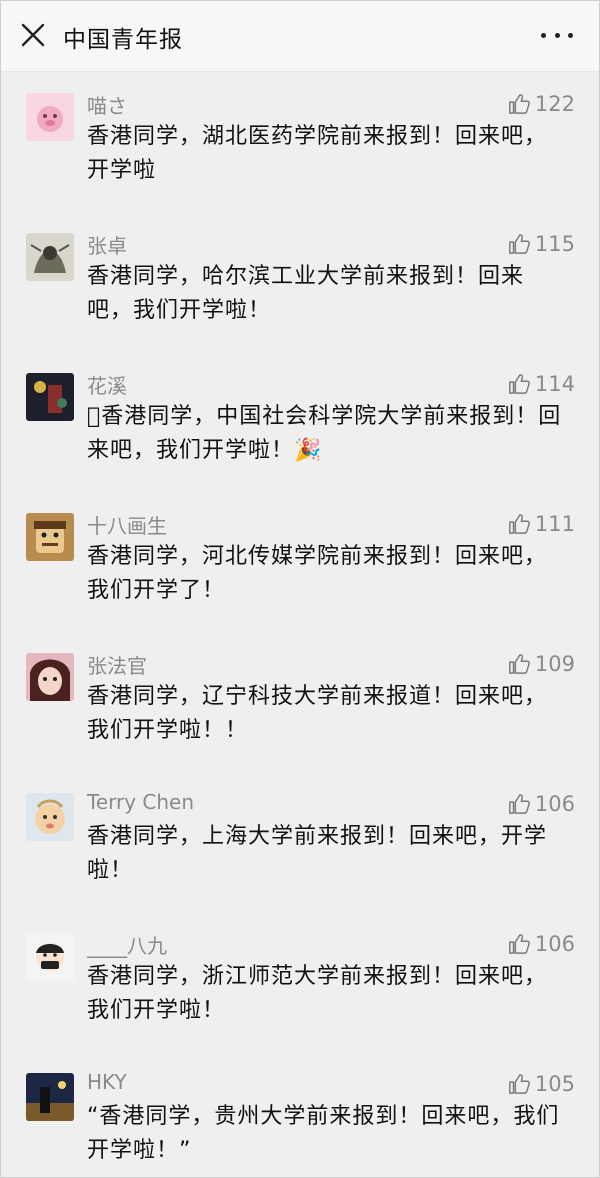 The width and height of the screenshot is (600, 1178). I want to click on like-count: 114, so click(554, 384).